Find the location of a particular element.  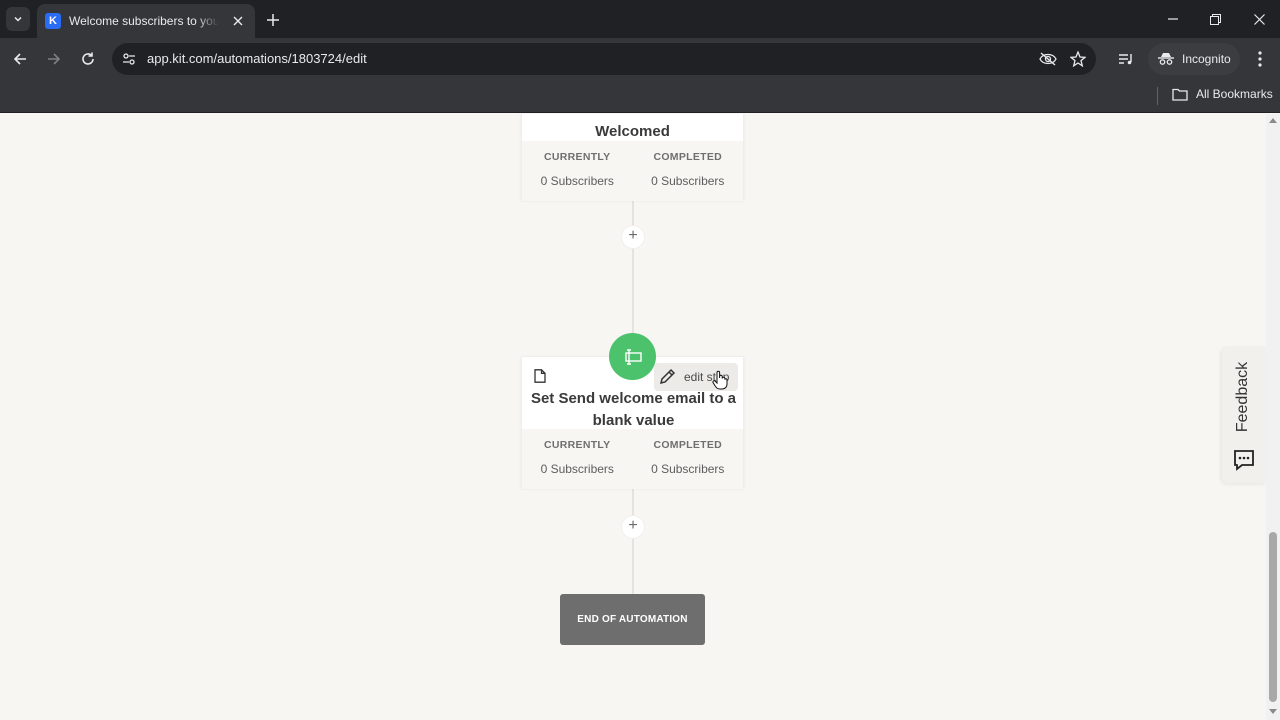

url-text: app.kit.com/automations/1803724/edit is located at coordinates (257, 58).